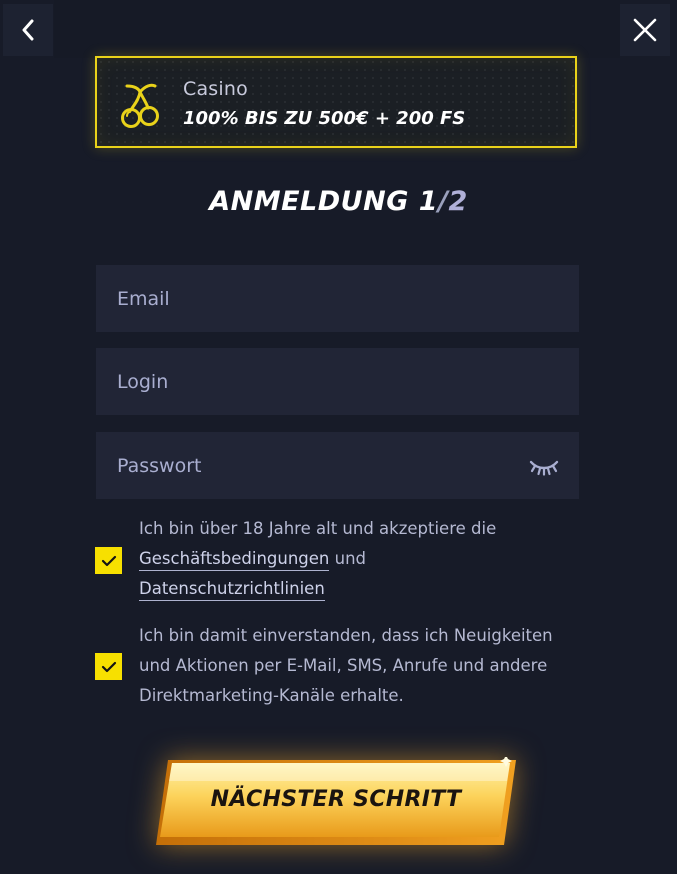 The height and width of the screenshot is (874, 677). I want to click on login-field, so click(337, 381).